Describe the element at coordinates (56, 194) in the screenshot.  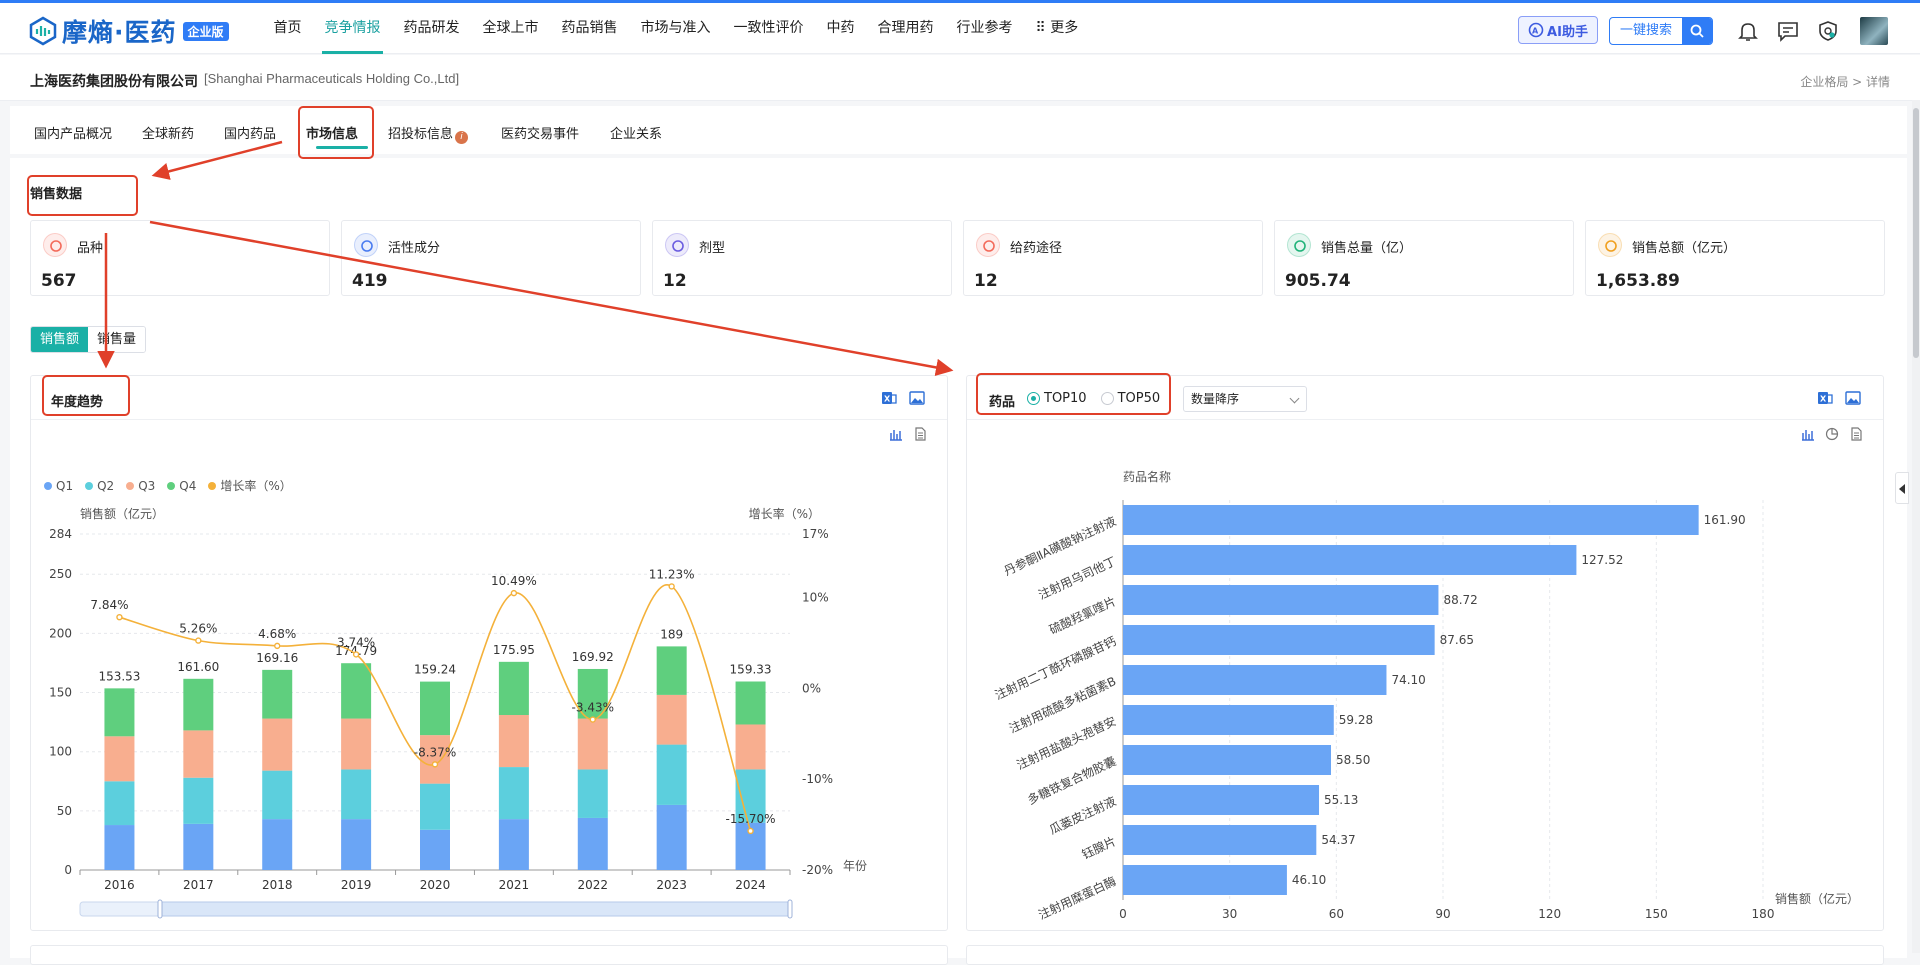
I see `section-title-sales: 销售数据` at that location.